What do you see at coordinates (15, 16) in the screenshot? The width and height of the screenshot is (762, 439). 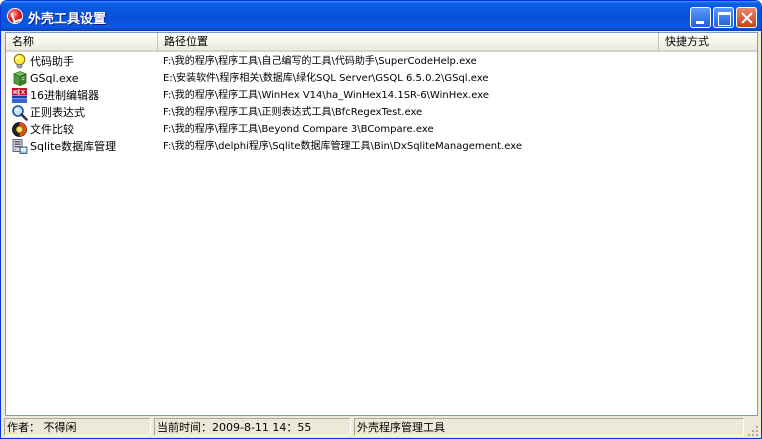 I see `app-icon` at bounding box center [15, 16].